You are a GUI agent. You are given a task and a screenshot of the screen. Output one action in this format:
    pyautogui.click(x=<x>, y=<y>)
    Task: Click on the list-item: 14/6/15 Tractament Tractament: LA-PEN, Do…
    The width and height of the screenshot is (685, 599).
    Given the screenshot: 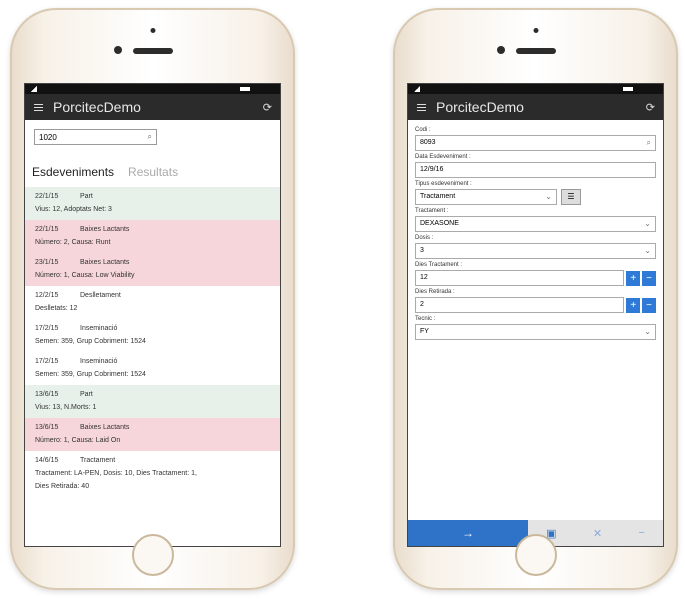 What is the action you would take?
    pyautogui.click(x=152, y=474)
    